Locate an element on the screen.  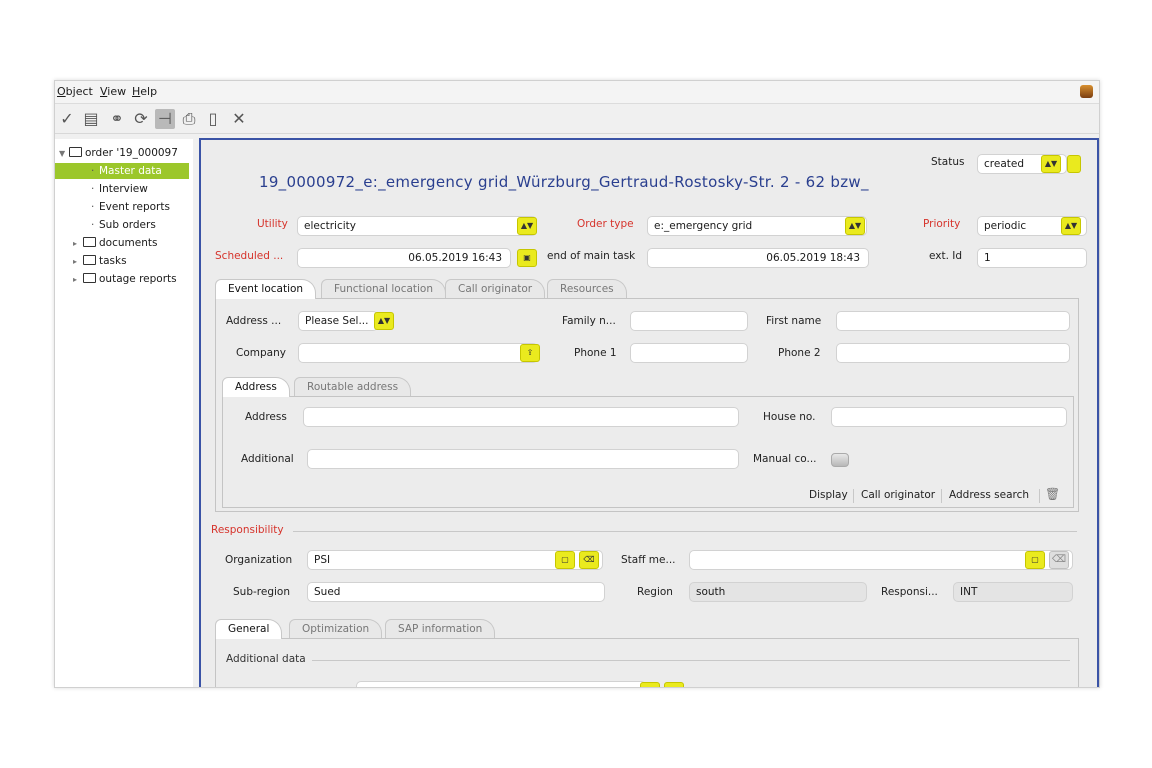
order-type-label: Order type is located at coordinates (605, 224).